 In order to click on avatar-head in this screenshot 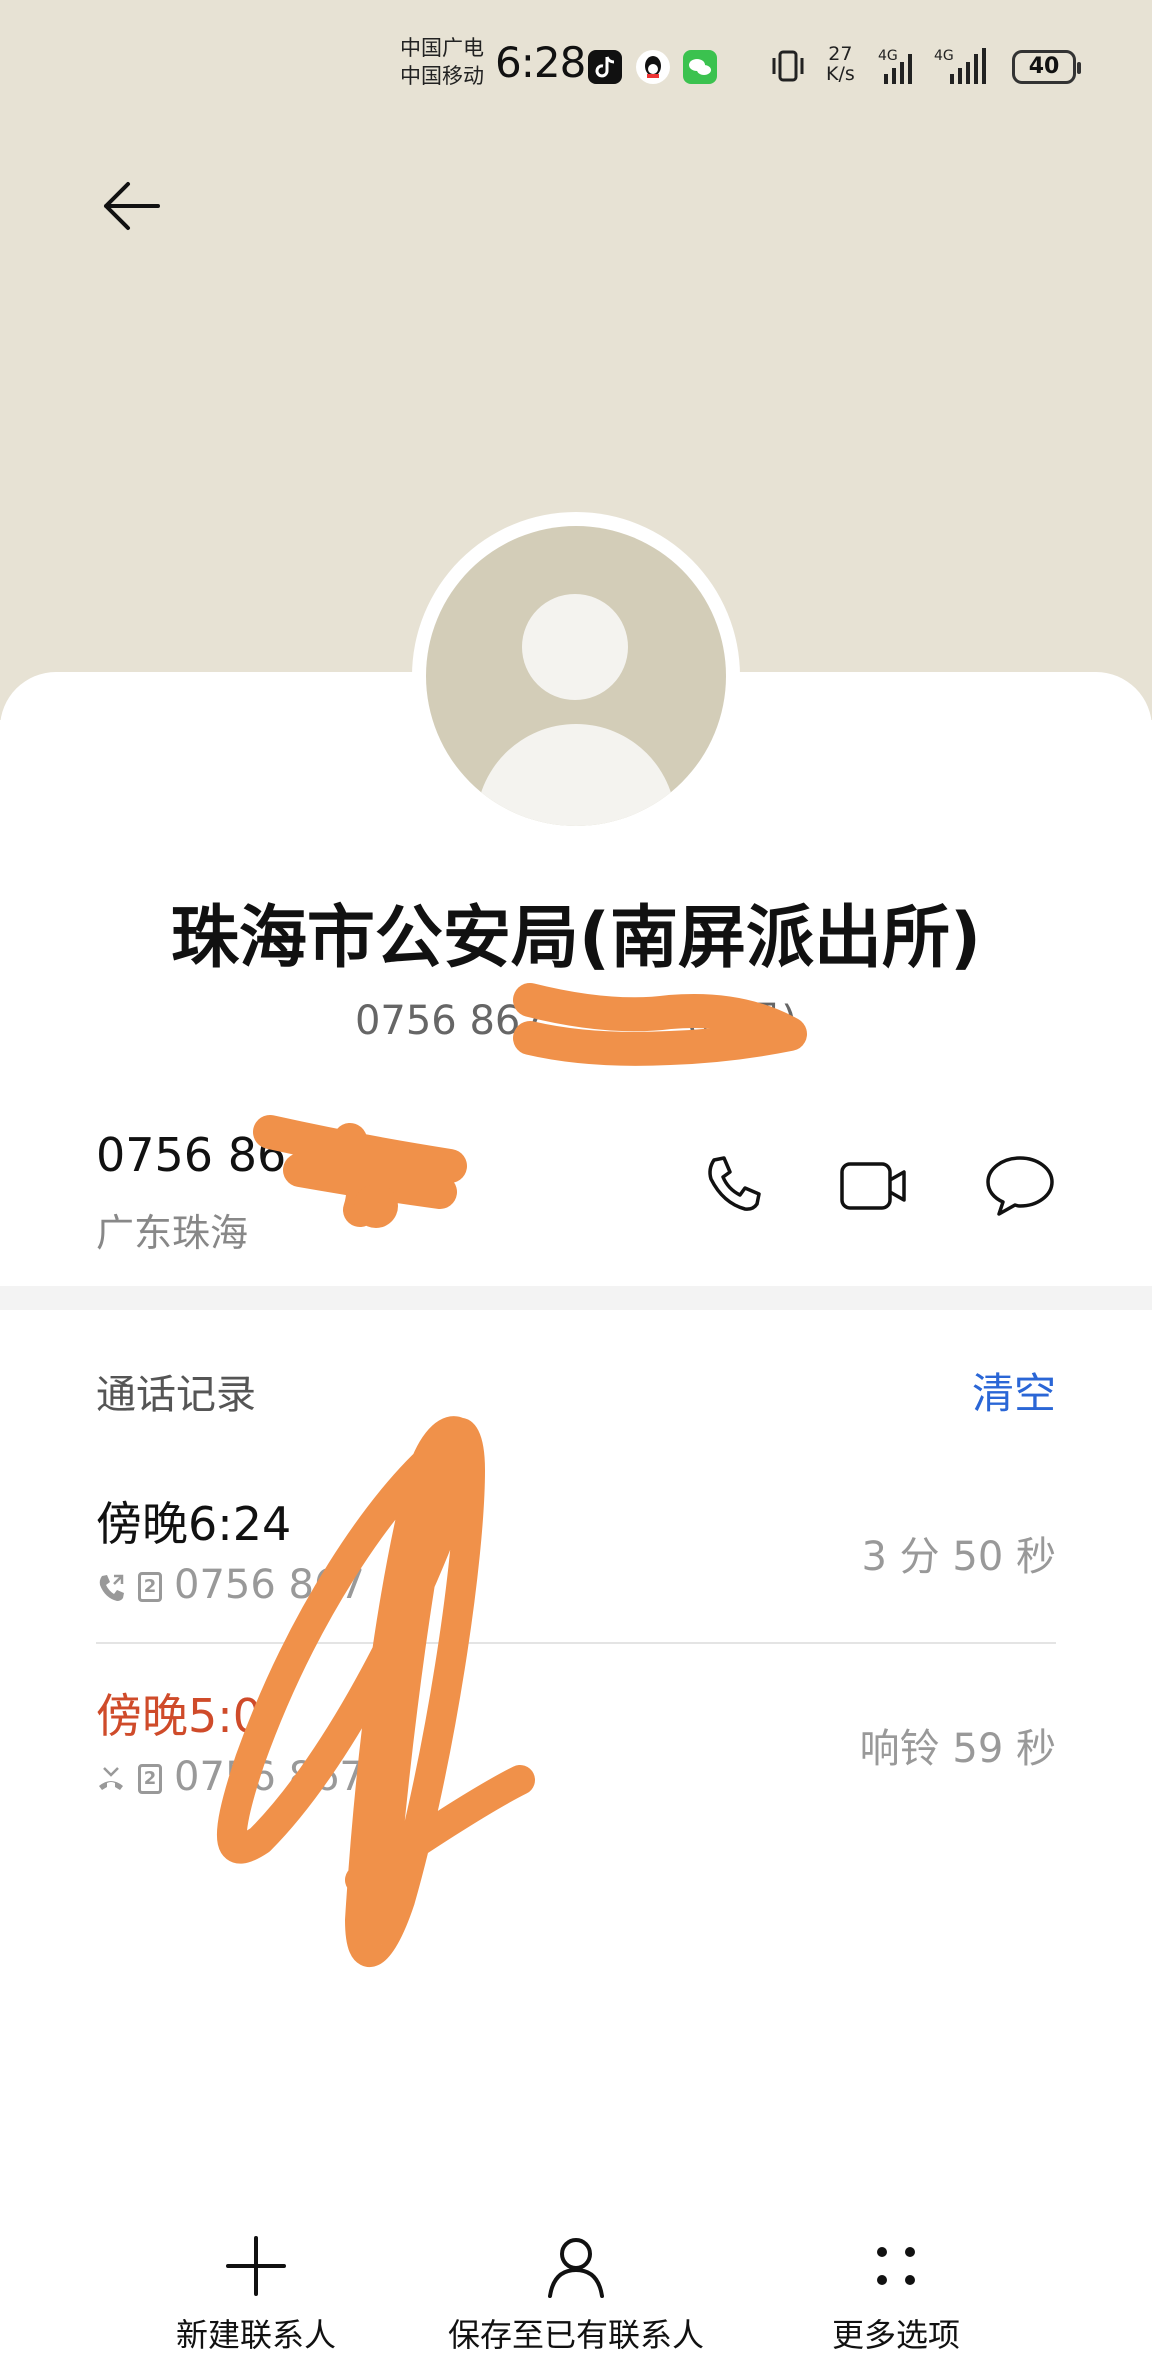, I will do `click(575, 647)`.